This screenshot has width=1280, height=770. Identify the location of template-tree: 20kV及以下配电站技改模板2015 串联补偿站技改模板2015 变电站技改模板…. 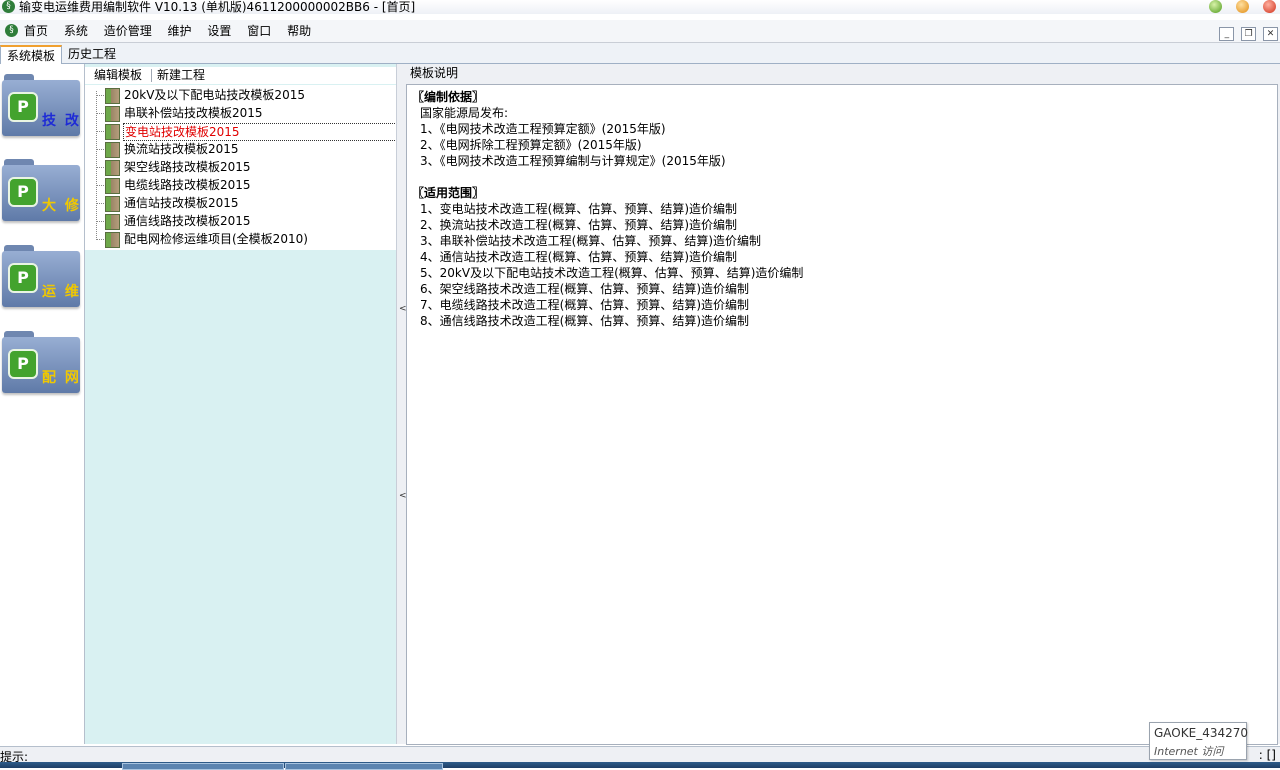
(241, 167).